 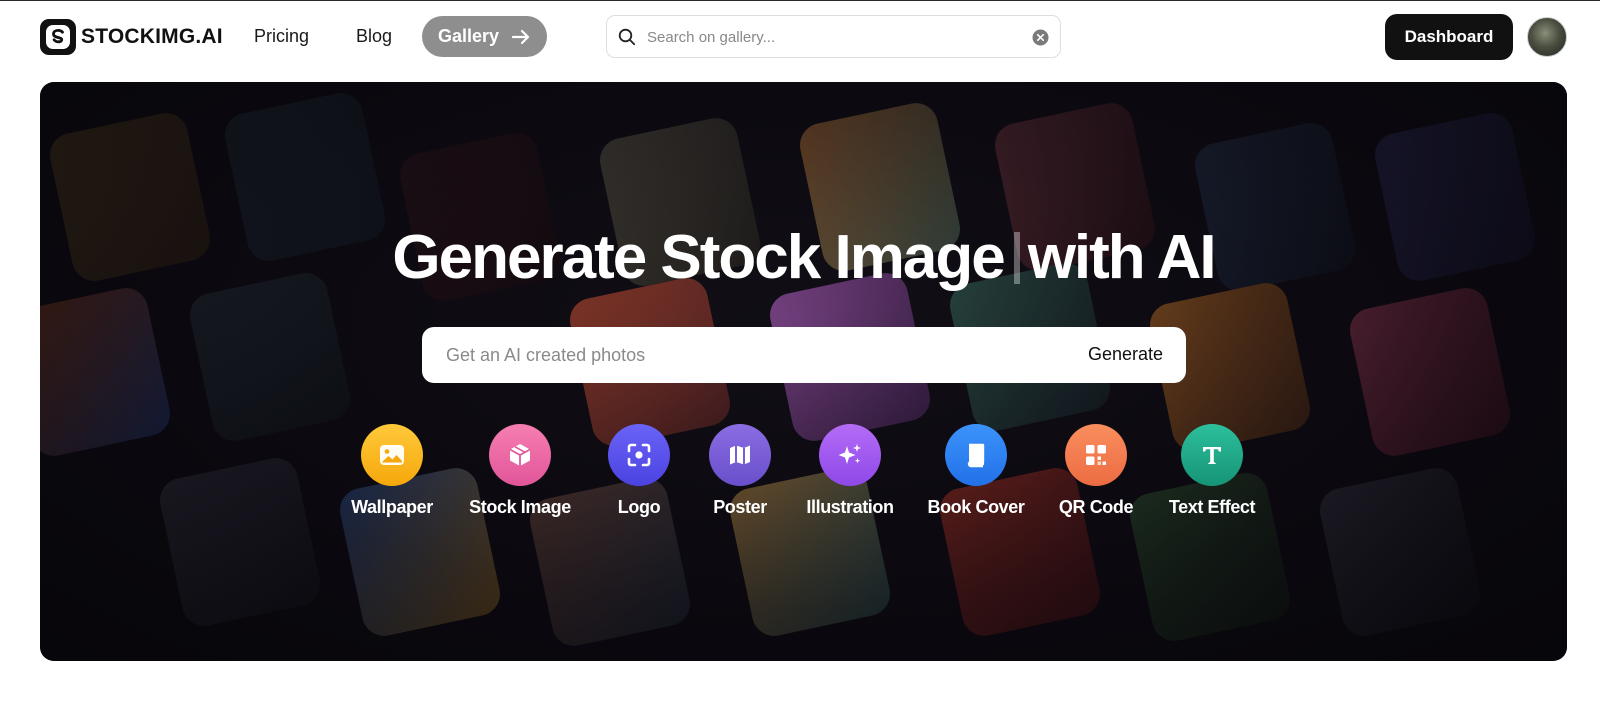 I want to click on dashboard-button: Dashboard, so click(x=1449, y=37).